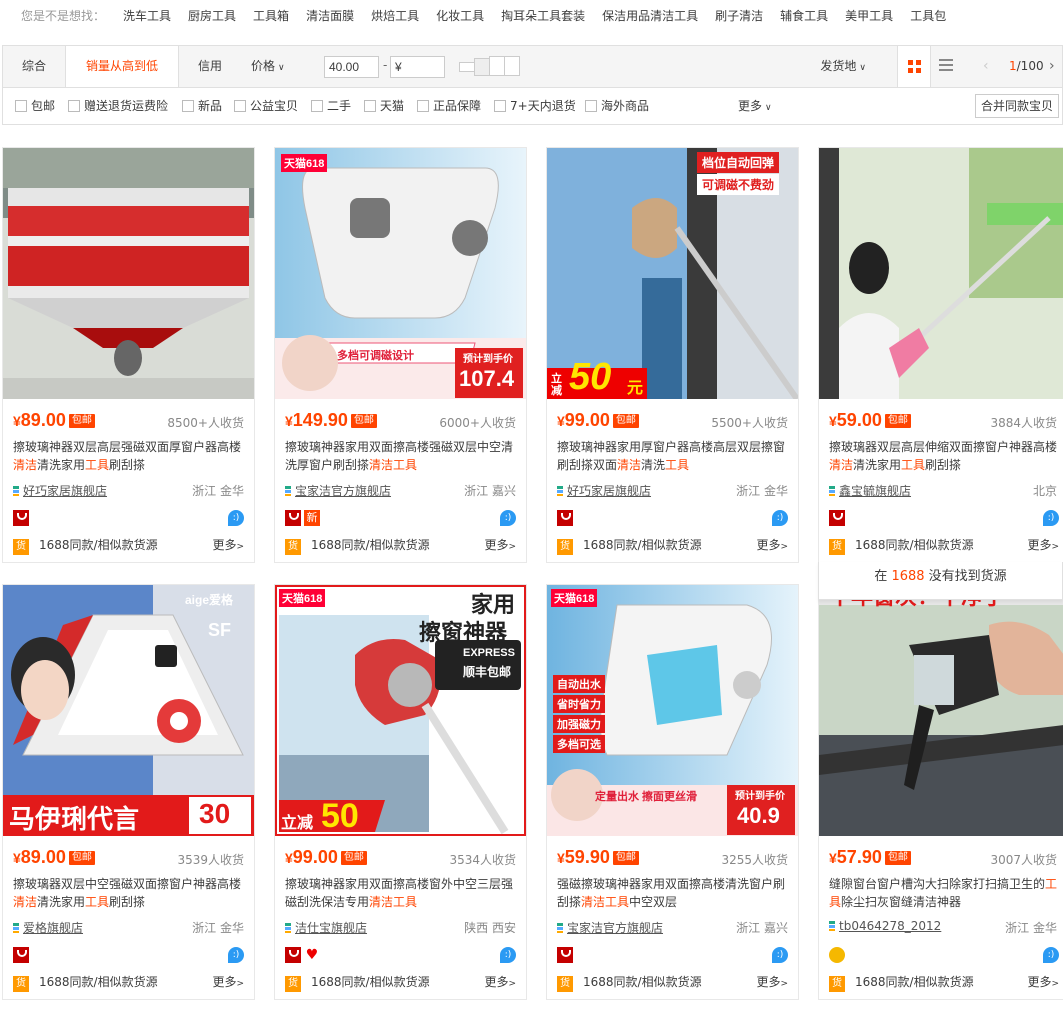 This screenshot has width=1063, height=1009. Describe the element at coordinates (122, 67) in the screenshot. I see `sort-tab-sales: 销量从高到低` at that location.